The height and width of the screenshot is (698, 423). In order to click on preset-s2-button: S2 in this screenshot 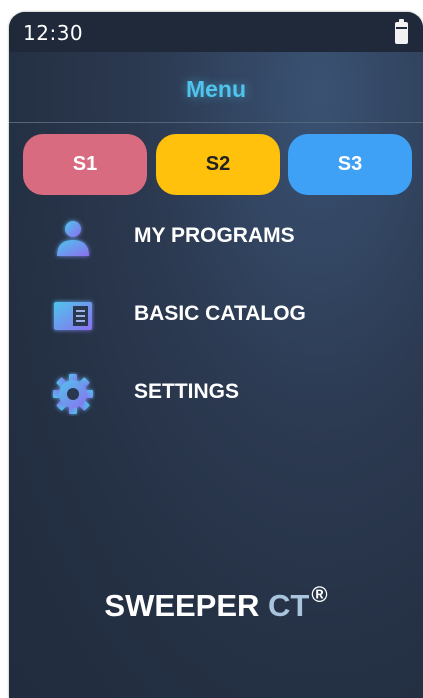, I will do `click(218, 164)`.